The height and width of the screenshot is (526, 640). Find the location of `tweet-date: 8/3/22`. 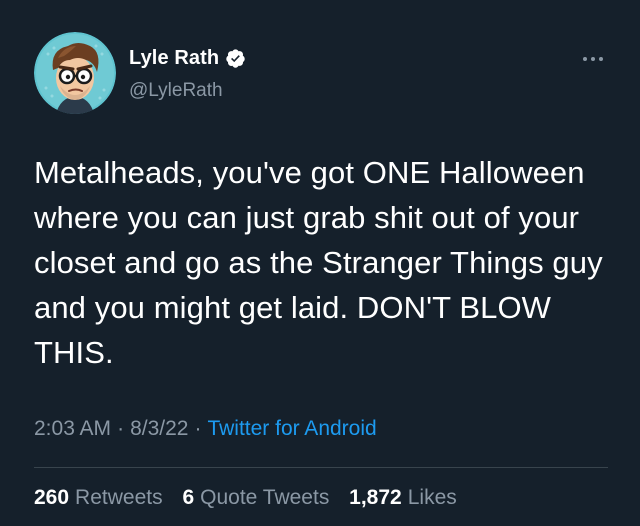

tweet-date: 8/3/22 is located at coordinates (159, 428).